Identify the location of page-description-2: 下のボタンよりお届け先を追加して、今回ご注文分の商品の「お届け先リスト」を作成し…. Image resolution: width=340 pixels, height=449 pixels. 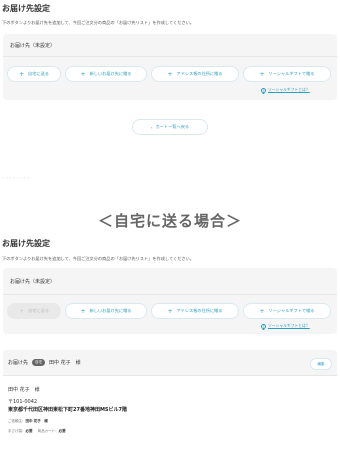
(98, 258).